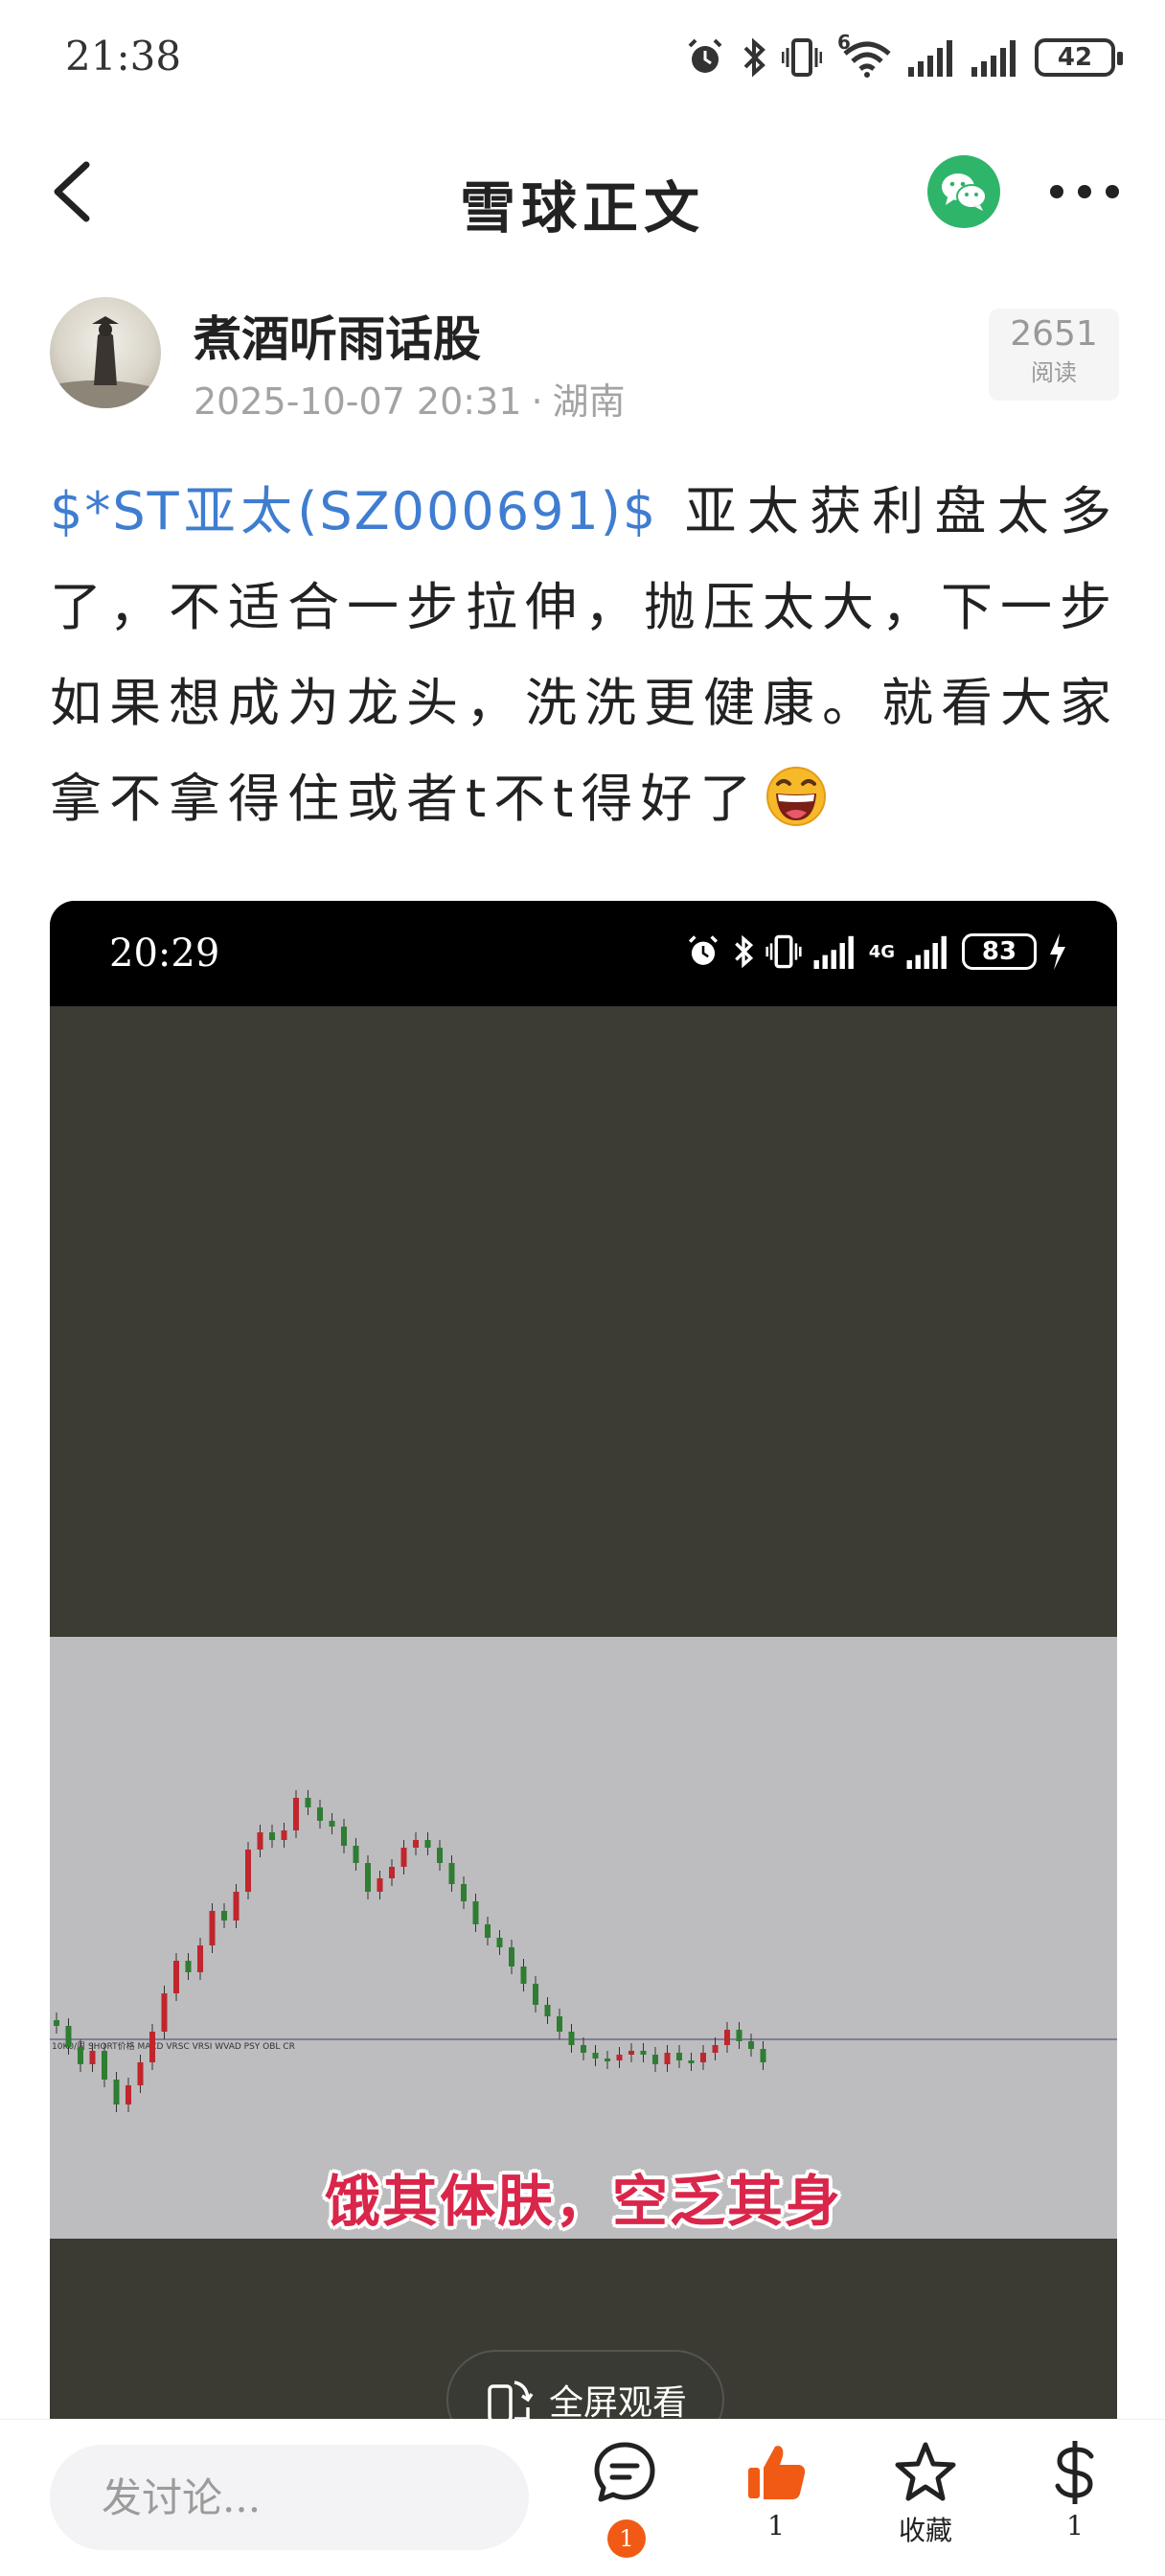  I want to click on author-name: 煮酒听雨话股, so click(338, 335).